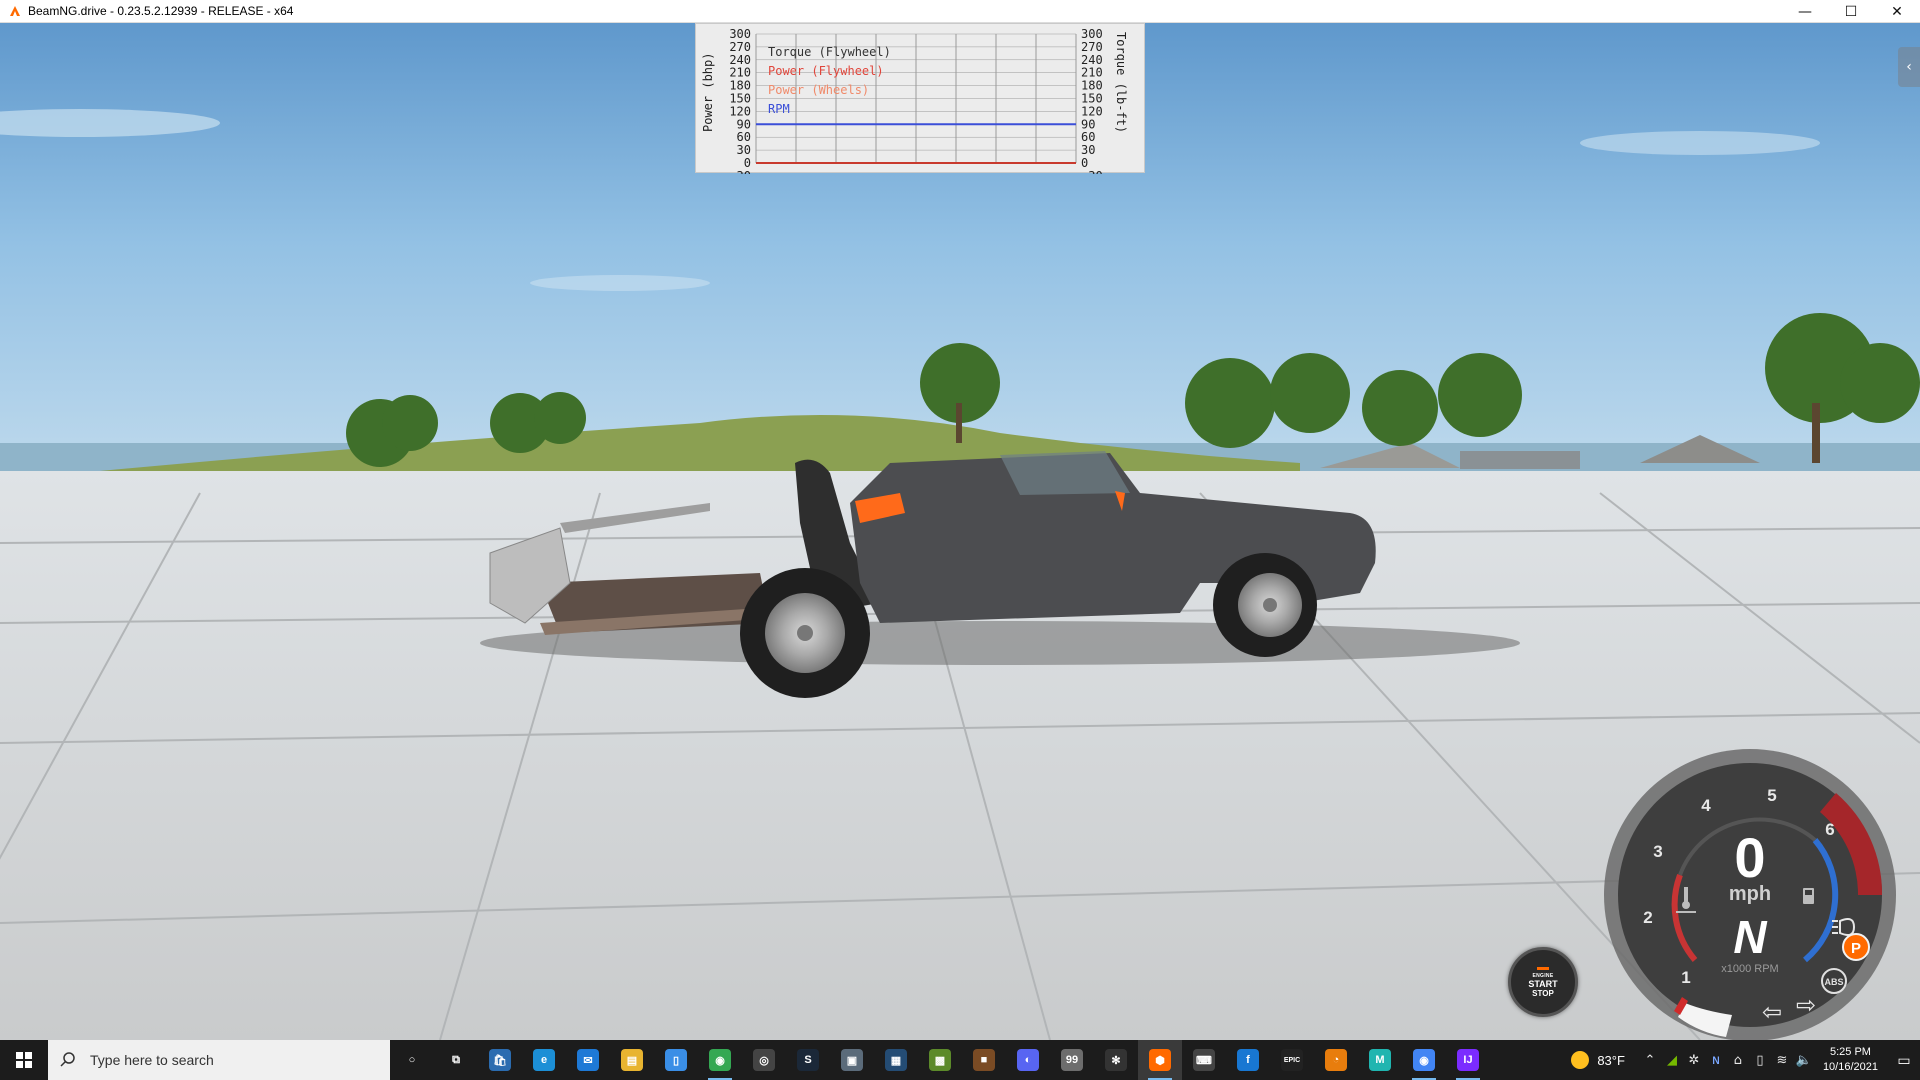 The height and width of the screenshot is (1080, 1920). What do you see at coordinates (1694, 1060) in the screenshot?
I see `tray-app-icon: ✲` at bounding box center [1694, 1060].